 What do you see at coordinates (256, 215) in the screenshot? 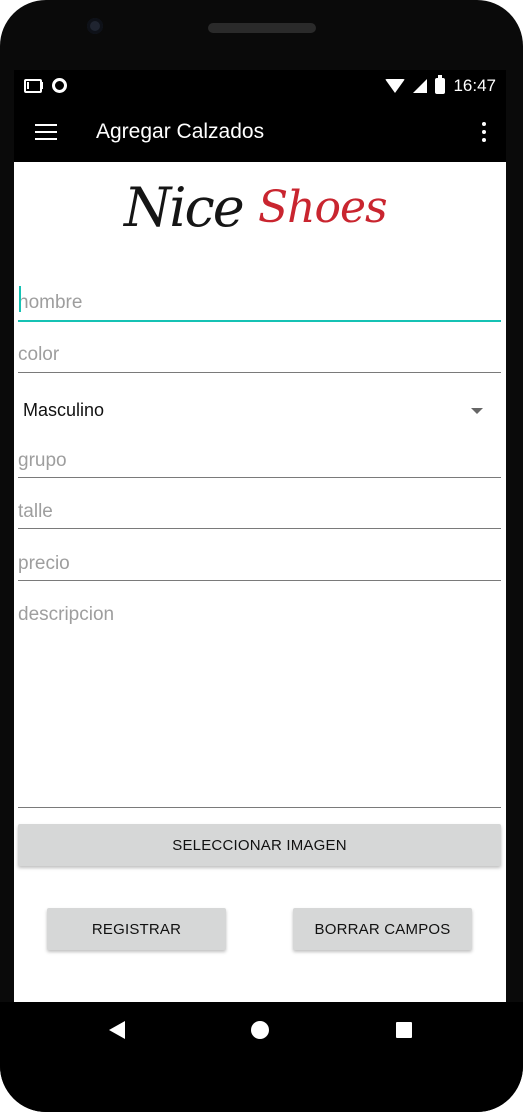
I see `nice-shoes-logo: Nice Shoes` at bounding box center [256, 215].